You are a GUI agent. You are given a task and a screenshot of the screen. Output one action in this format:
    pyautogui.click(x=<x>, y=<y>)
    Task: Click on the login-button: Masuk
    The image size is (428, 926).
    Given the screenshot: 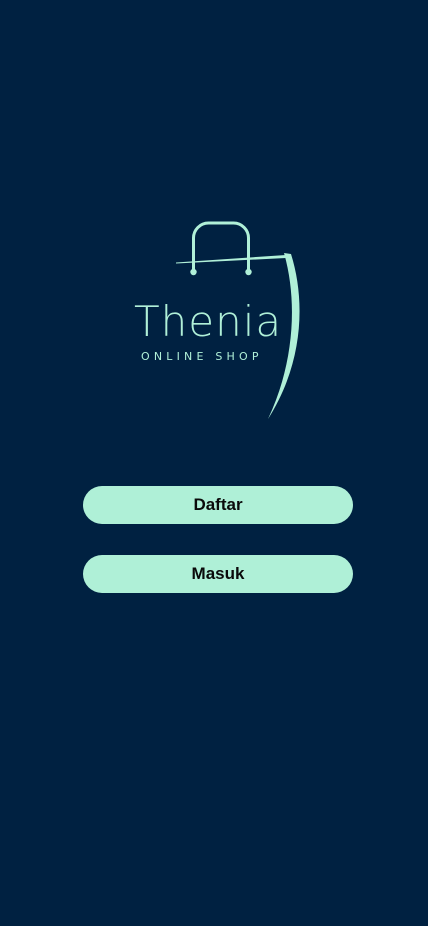 What is the action you would take?
    pyautogui.click(x=218, y=574)
    